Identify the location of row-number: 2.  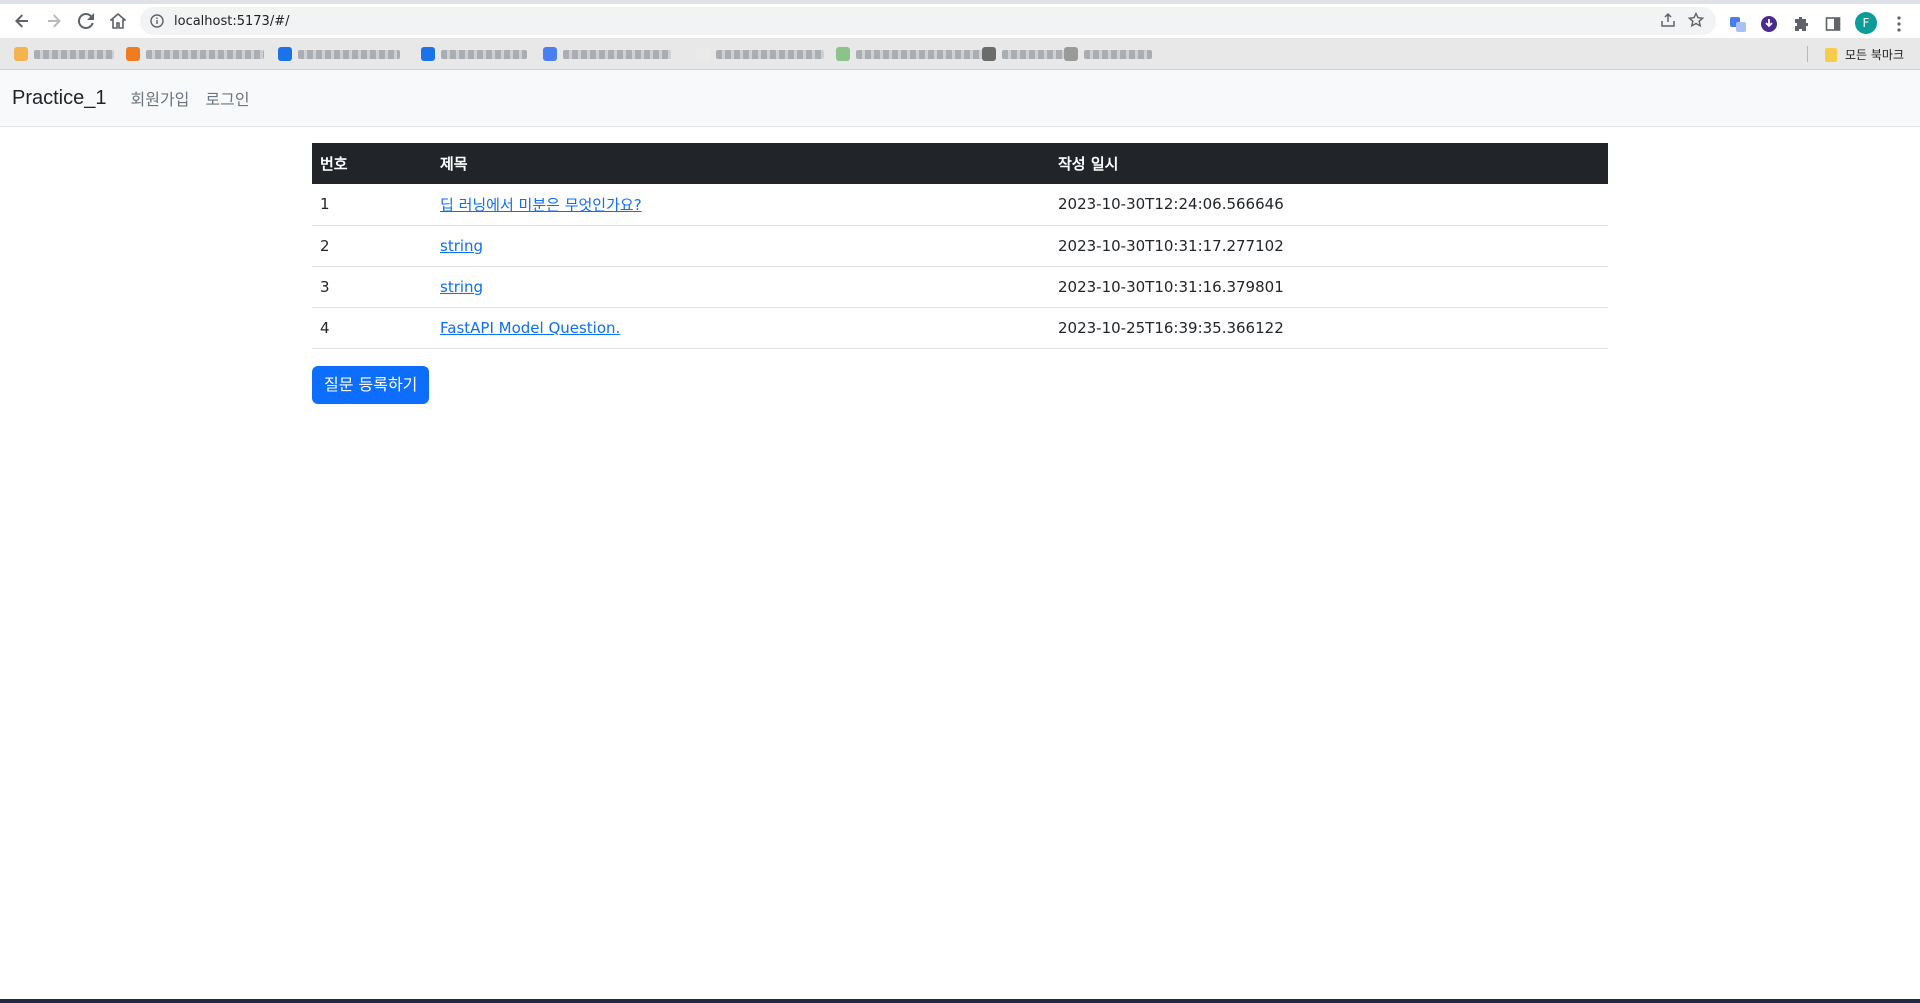
(372, 246).